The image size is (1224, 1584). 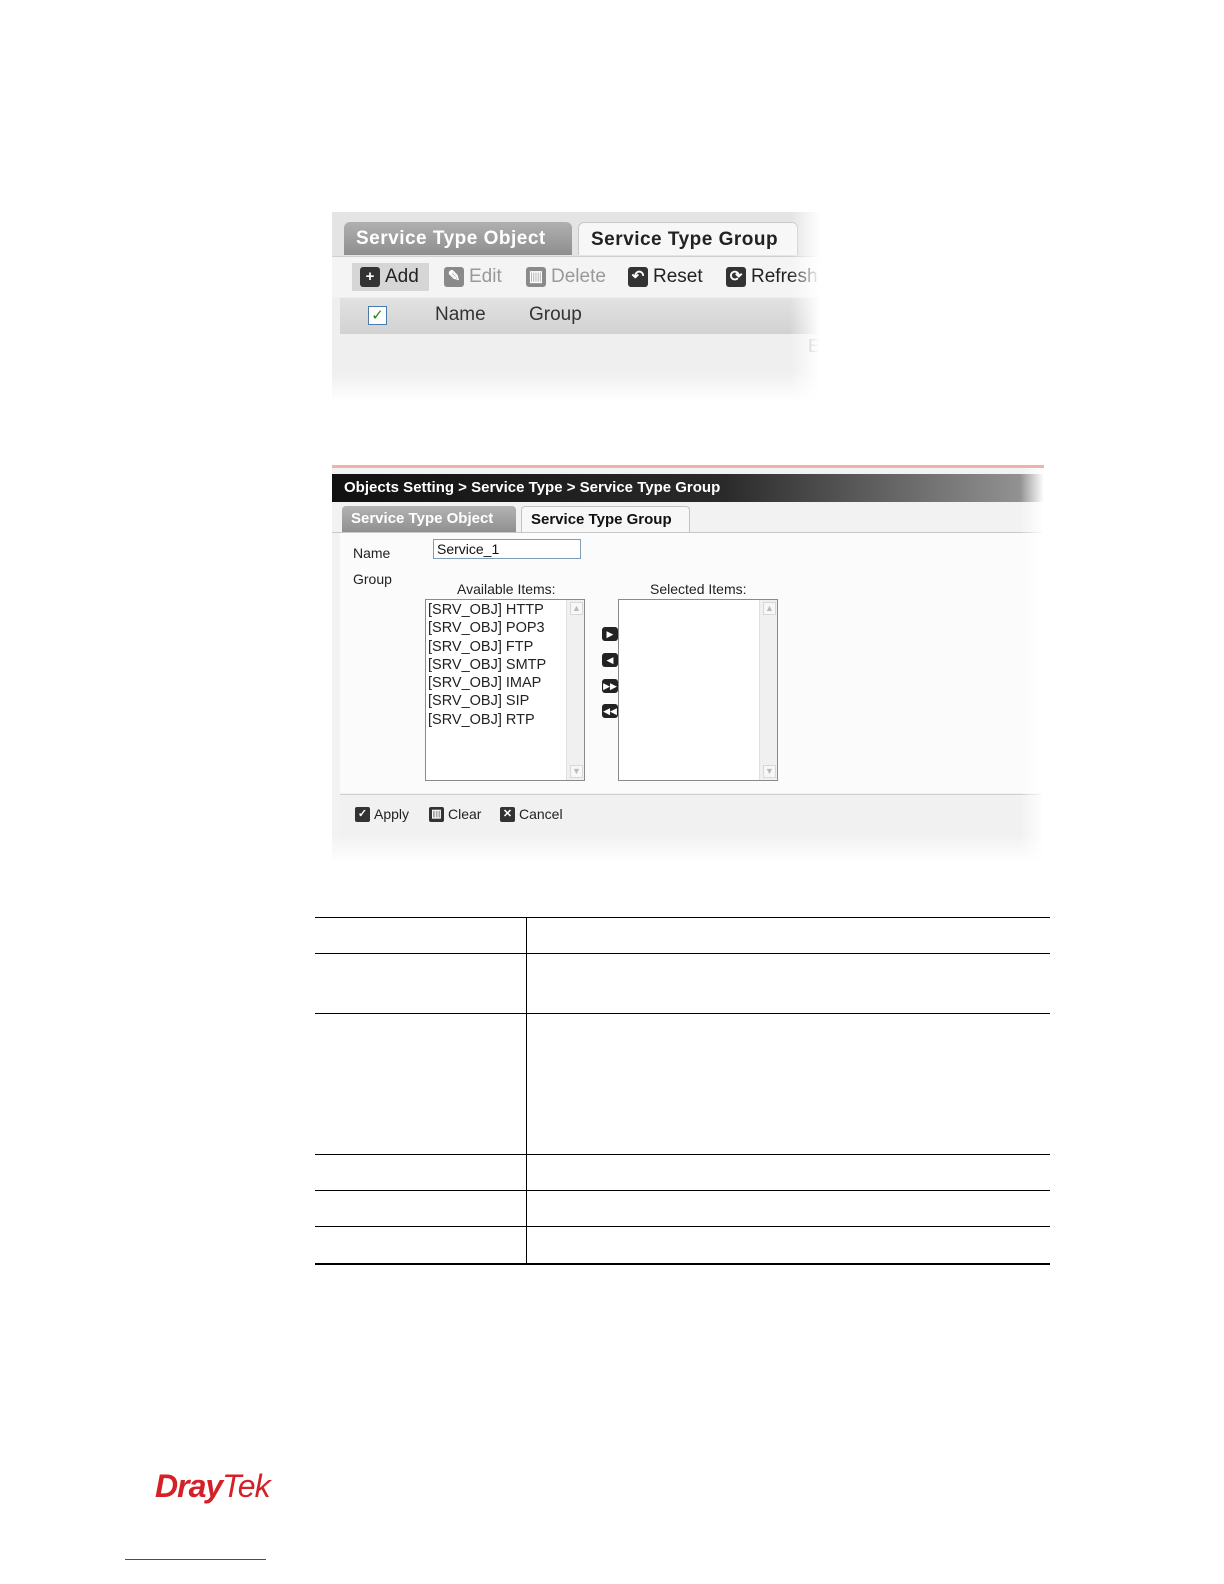 I want to click on close-icon: ✕, so click(x=507, y=814).